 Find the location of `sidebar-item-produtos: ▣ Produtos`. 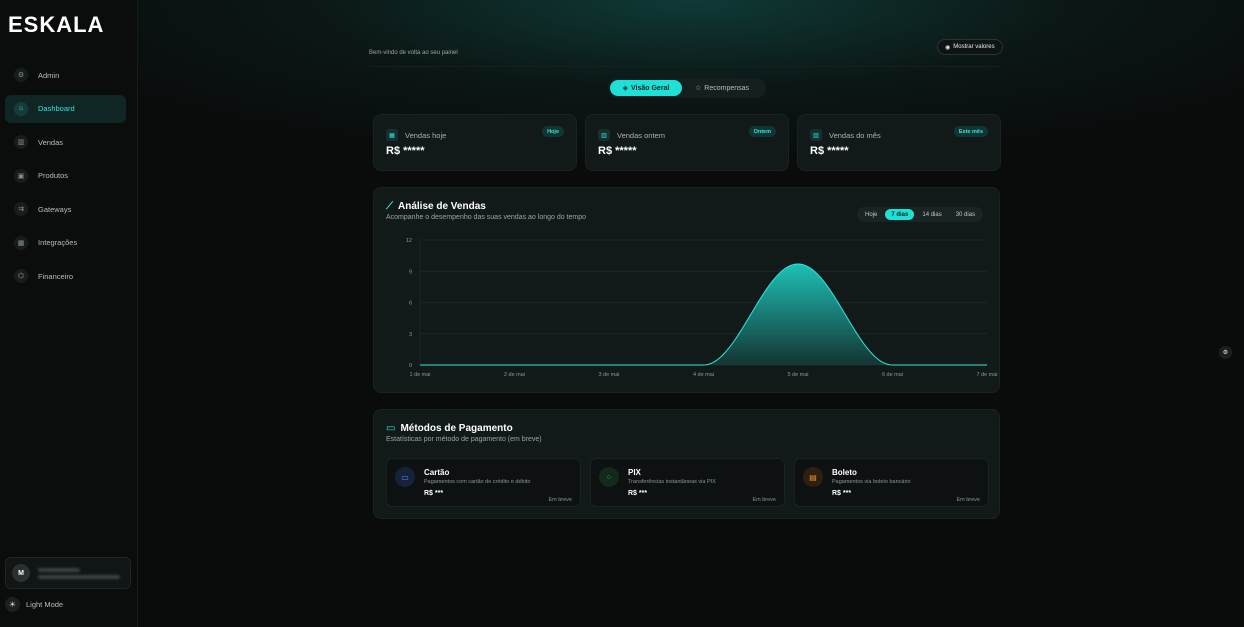

sidebar-item-produtos: ▣ Produtos is located at coordinates (65, 176).